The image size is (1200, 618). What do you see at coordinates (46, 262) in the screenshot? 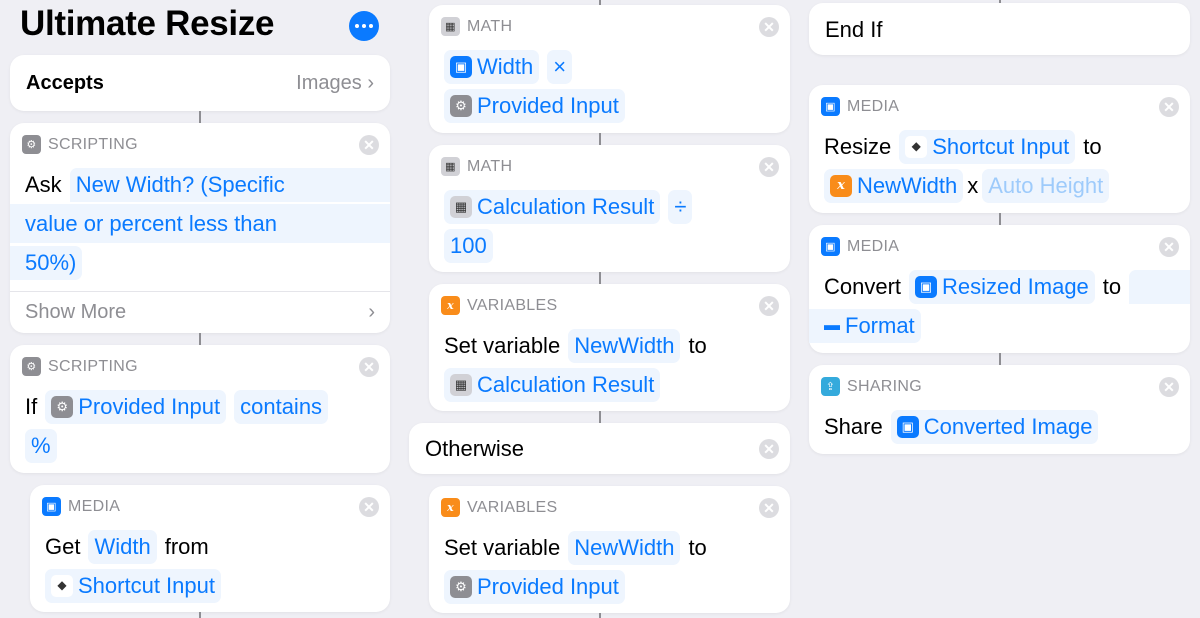
I see `ask-prompt-token-line3: 50%)` at bounding box center [46, 262].